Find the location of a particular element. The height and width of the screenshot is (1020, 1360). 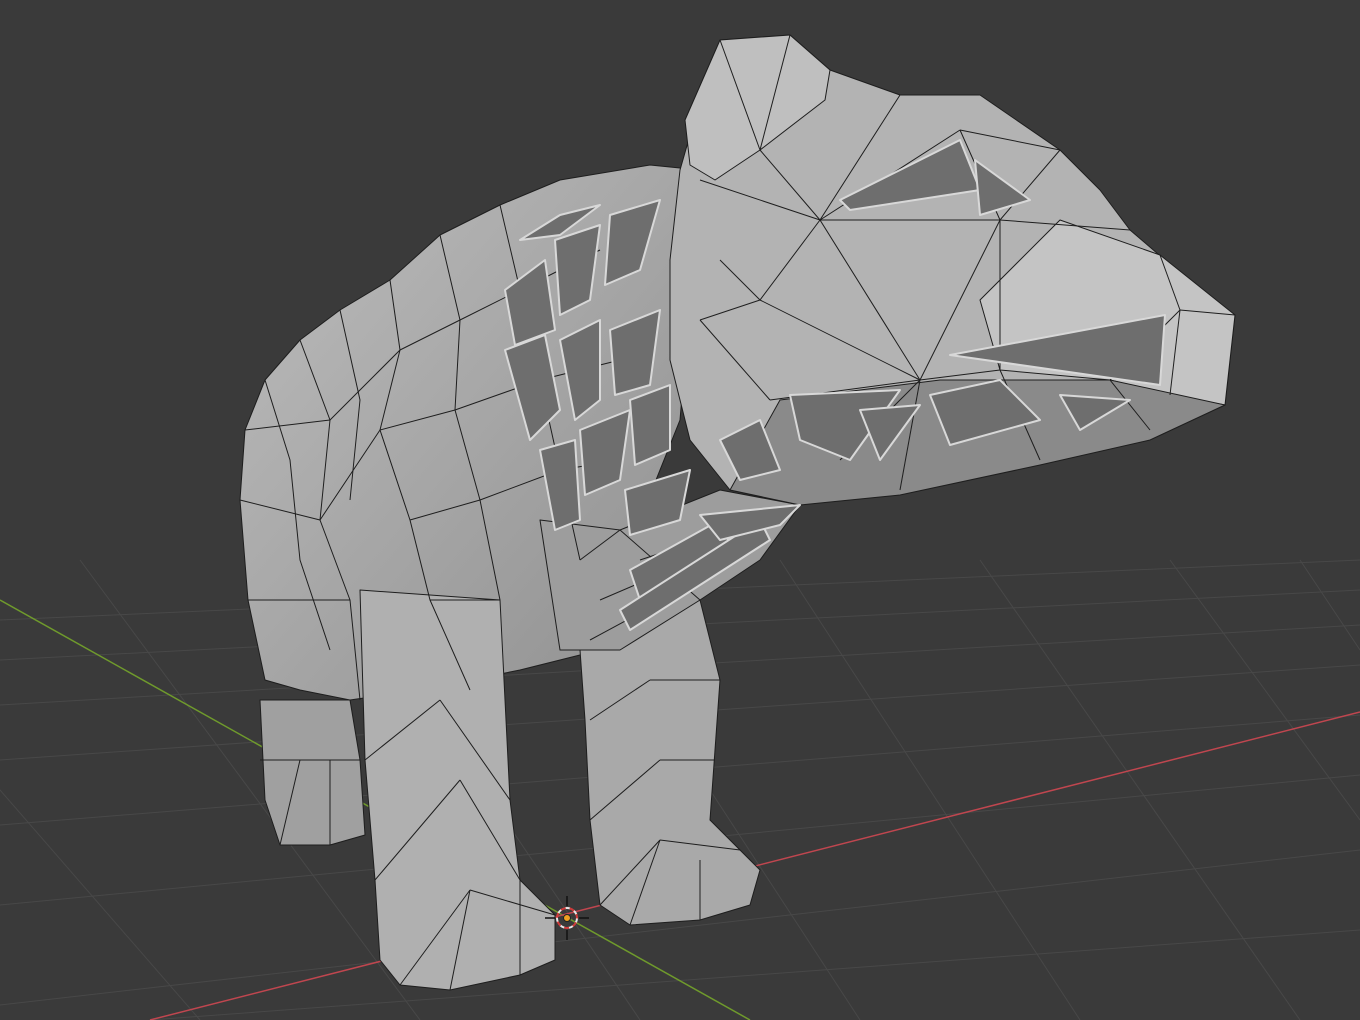

origin-dot-icon is located at coordinates (567, 918).